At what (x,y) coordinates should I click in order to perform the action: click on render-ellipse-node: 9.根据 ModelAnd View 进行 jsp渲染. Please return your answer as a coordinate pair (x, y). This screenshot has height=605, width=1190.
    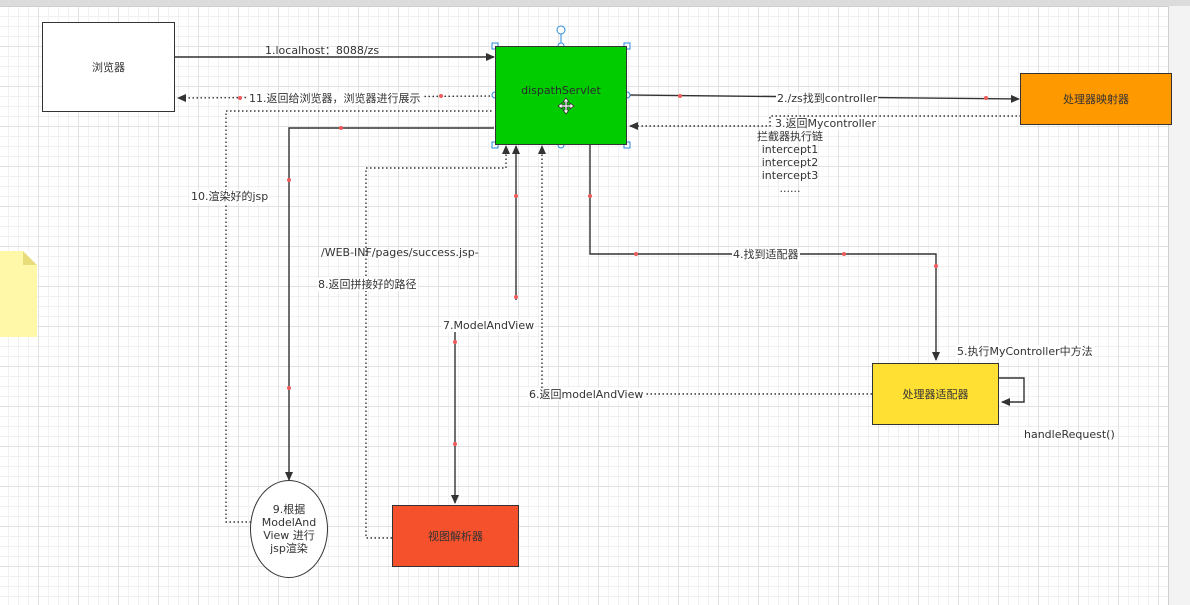
    Looking at the image, I should click on (289, 529).